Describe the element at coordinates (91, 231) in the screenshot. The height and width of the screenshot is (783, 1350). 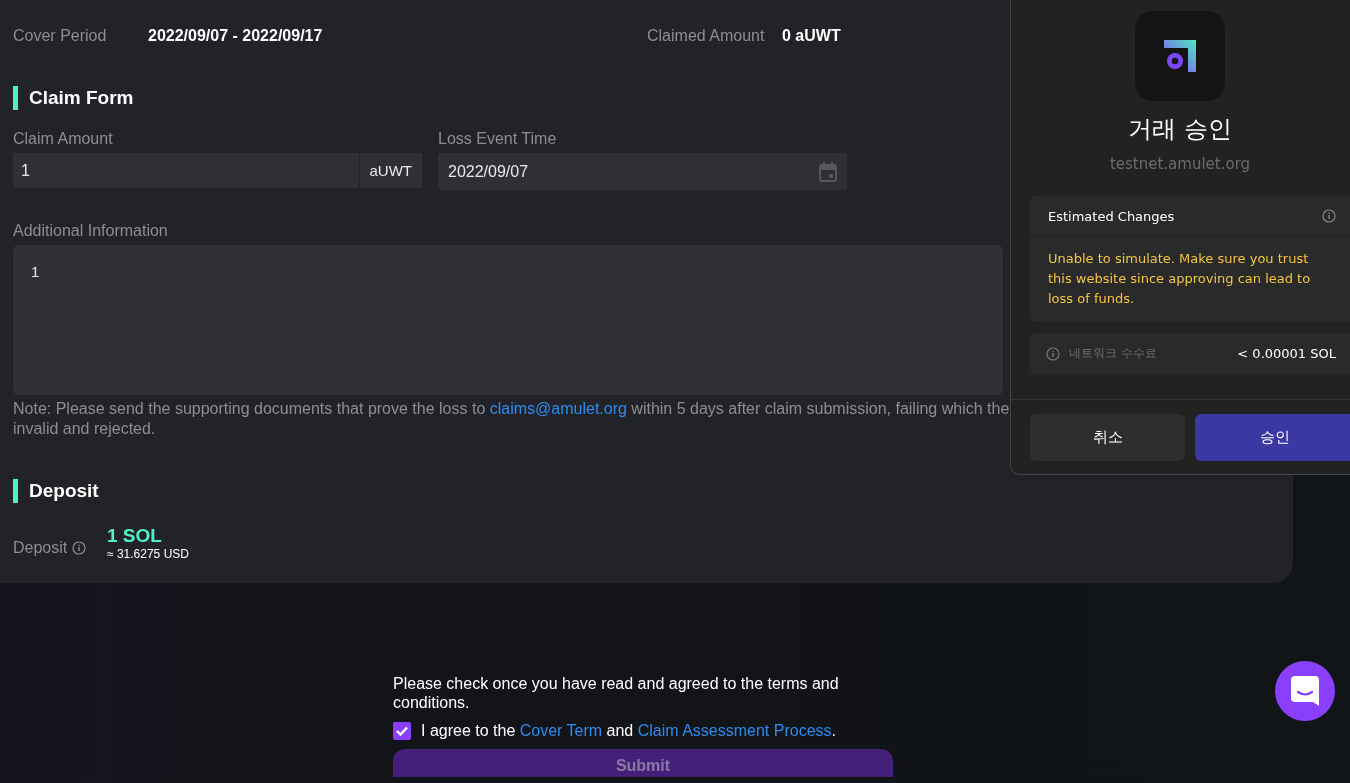
I see `field-label: Additional Information` at that location.